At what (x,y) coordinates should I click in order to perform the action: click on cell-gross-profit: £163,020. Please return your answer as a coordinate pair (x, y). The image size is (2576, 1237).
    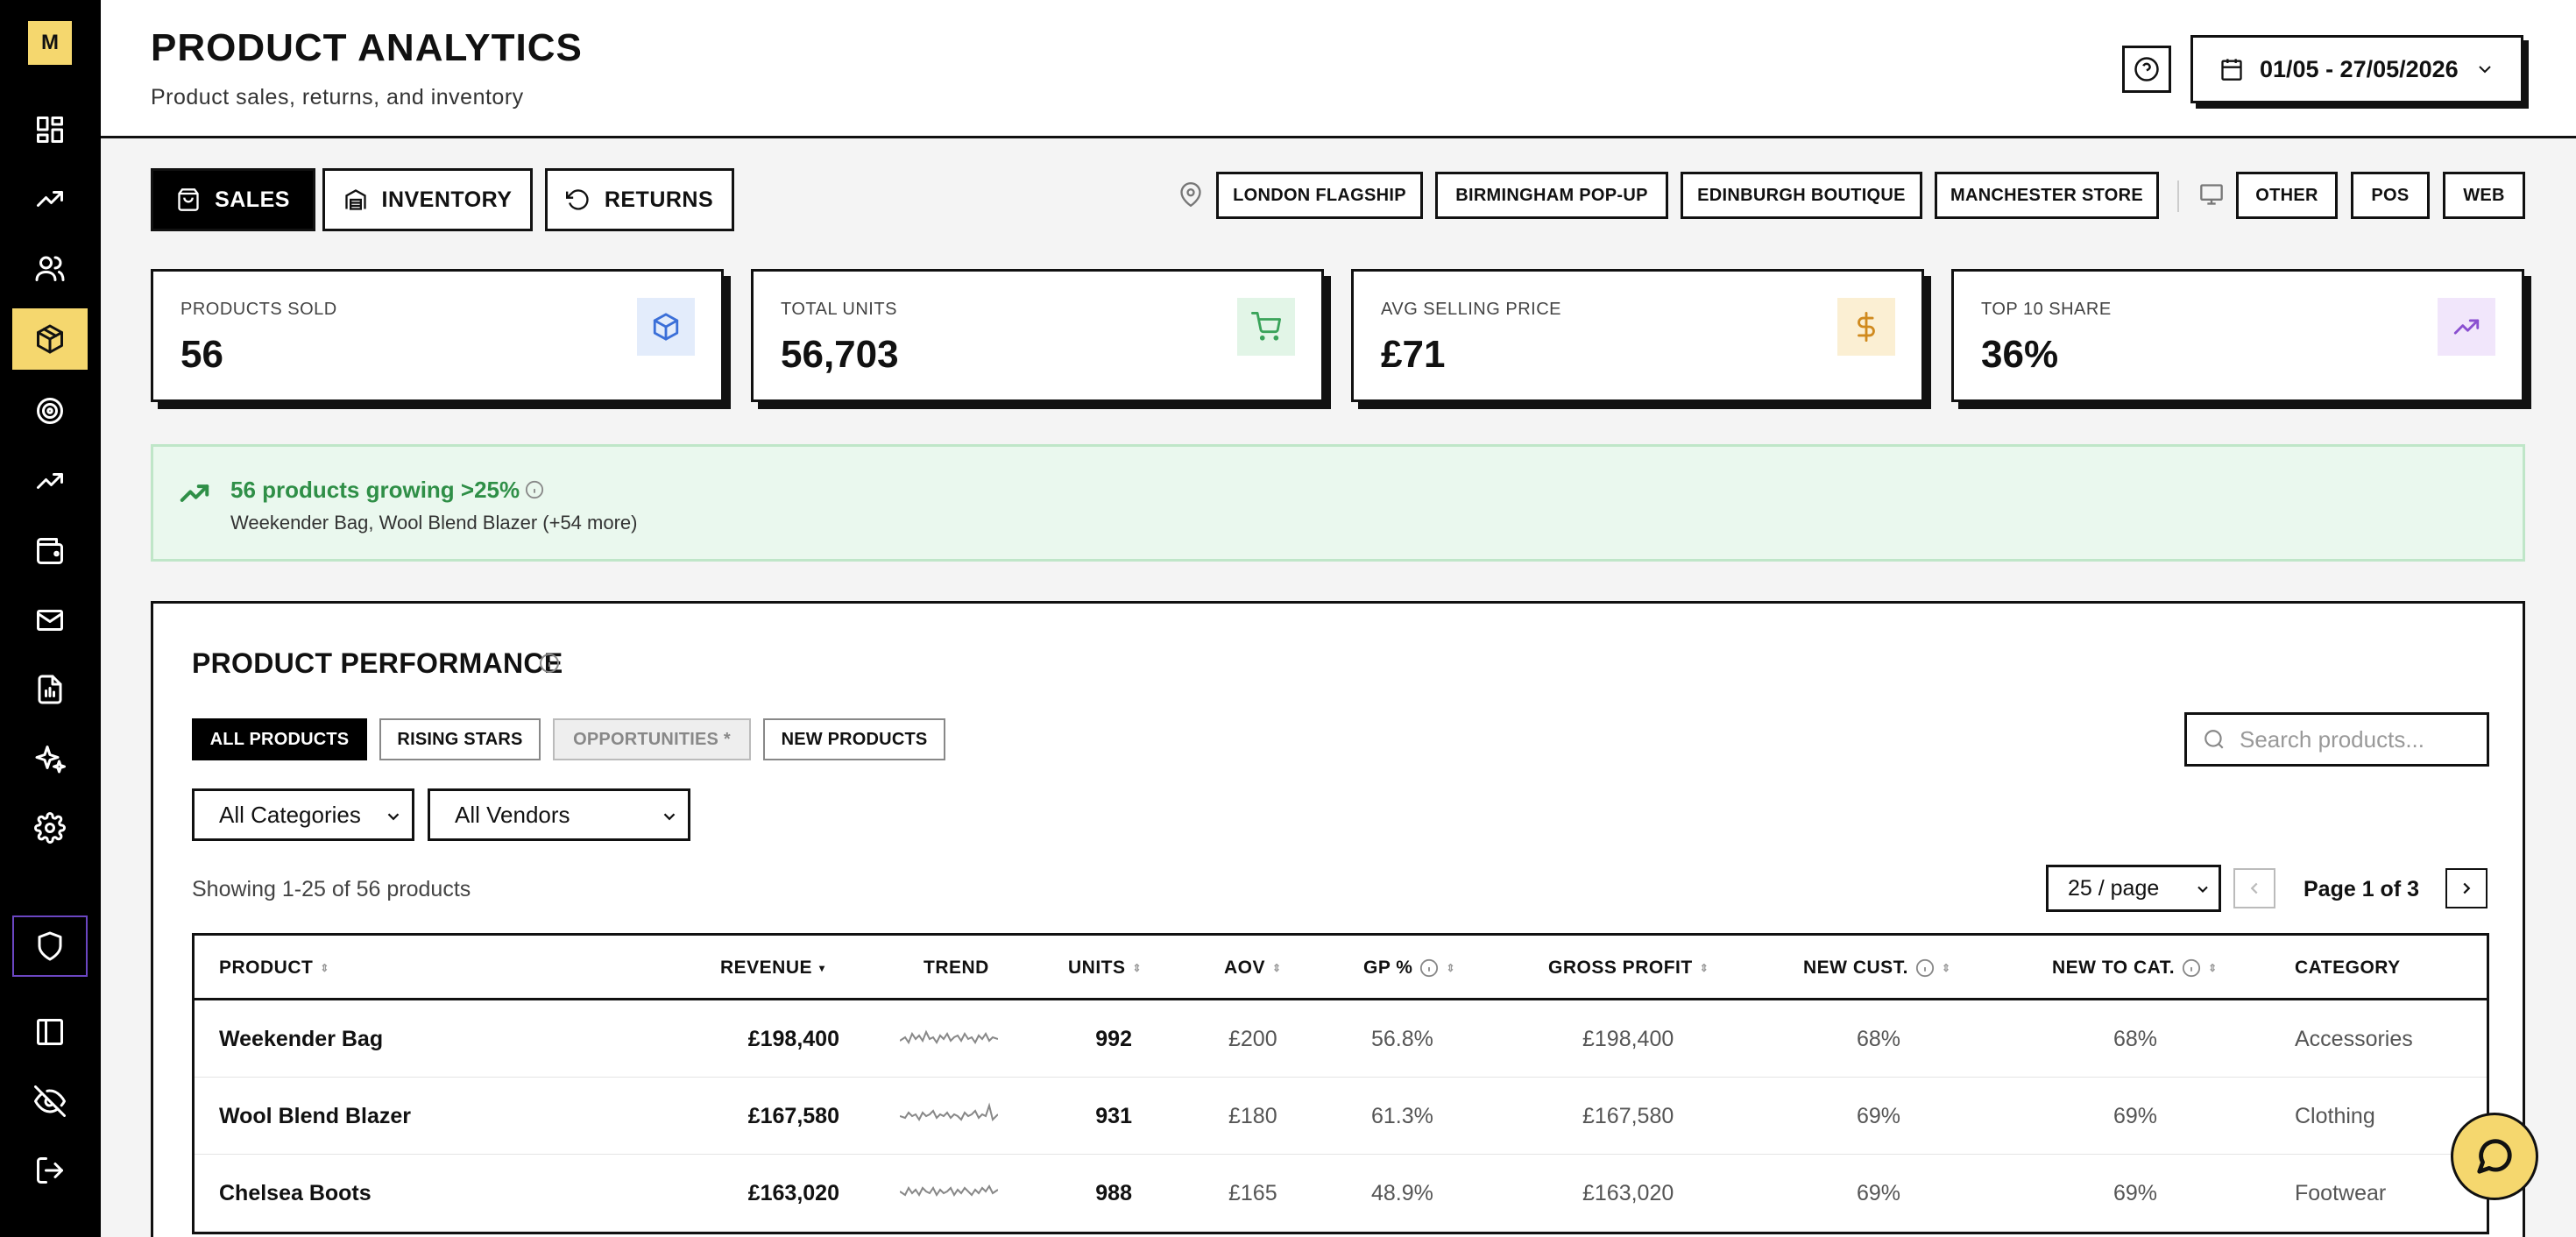
    Looking at the image, I should click on (1628, 1193).